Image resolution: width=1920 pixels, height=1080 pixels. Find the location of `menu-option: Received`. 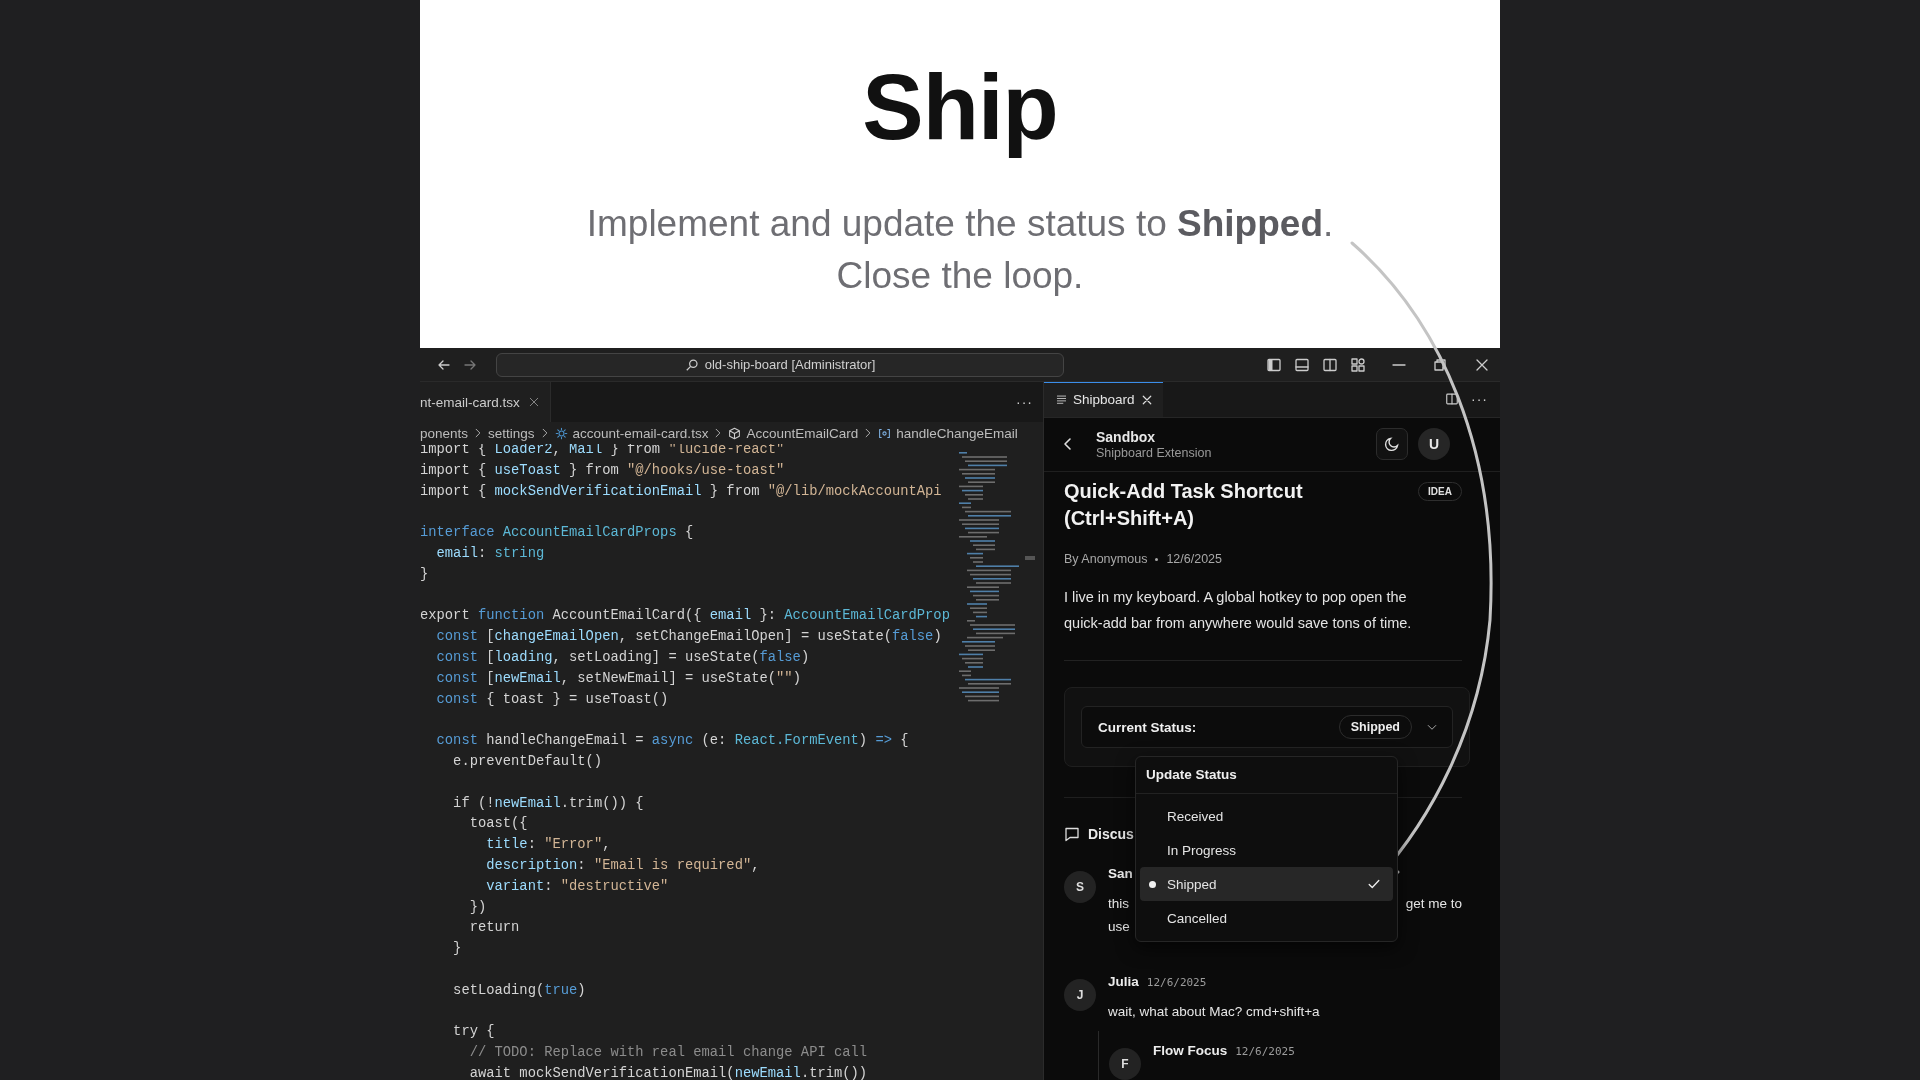

menu-option: Received is located at coordinates (1266, 816).